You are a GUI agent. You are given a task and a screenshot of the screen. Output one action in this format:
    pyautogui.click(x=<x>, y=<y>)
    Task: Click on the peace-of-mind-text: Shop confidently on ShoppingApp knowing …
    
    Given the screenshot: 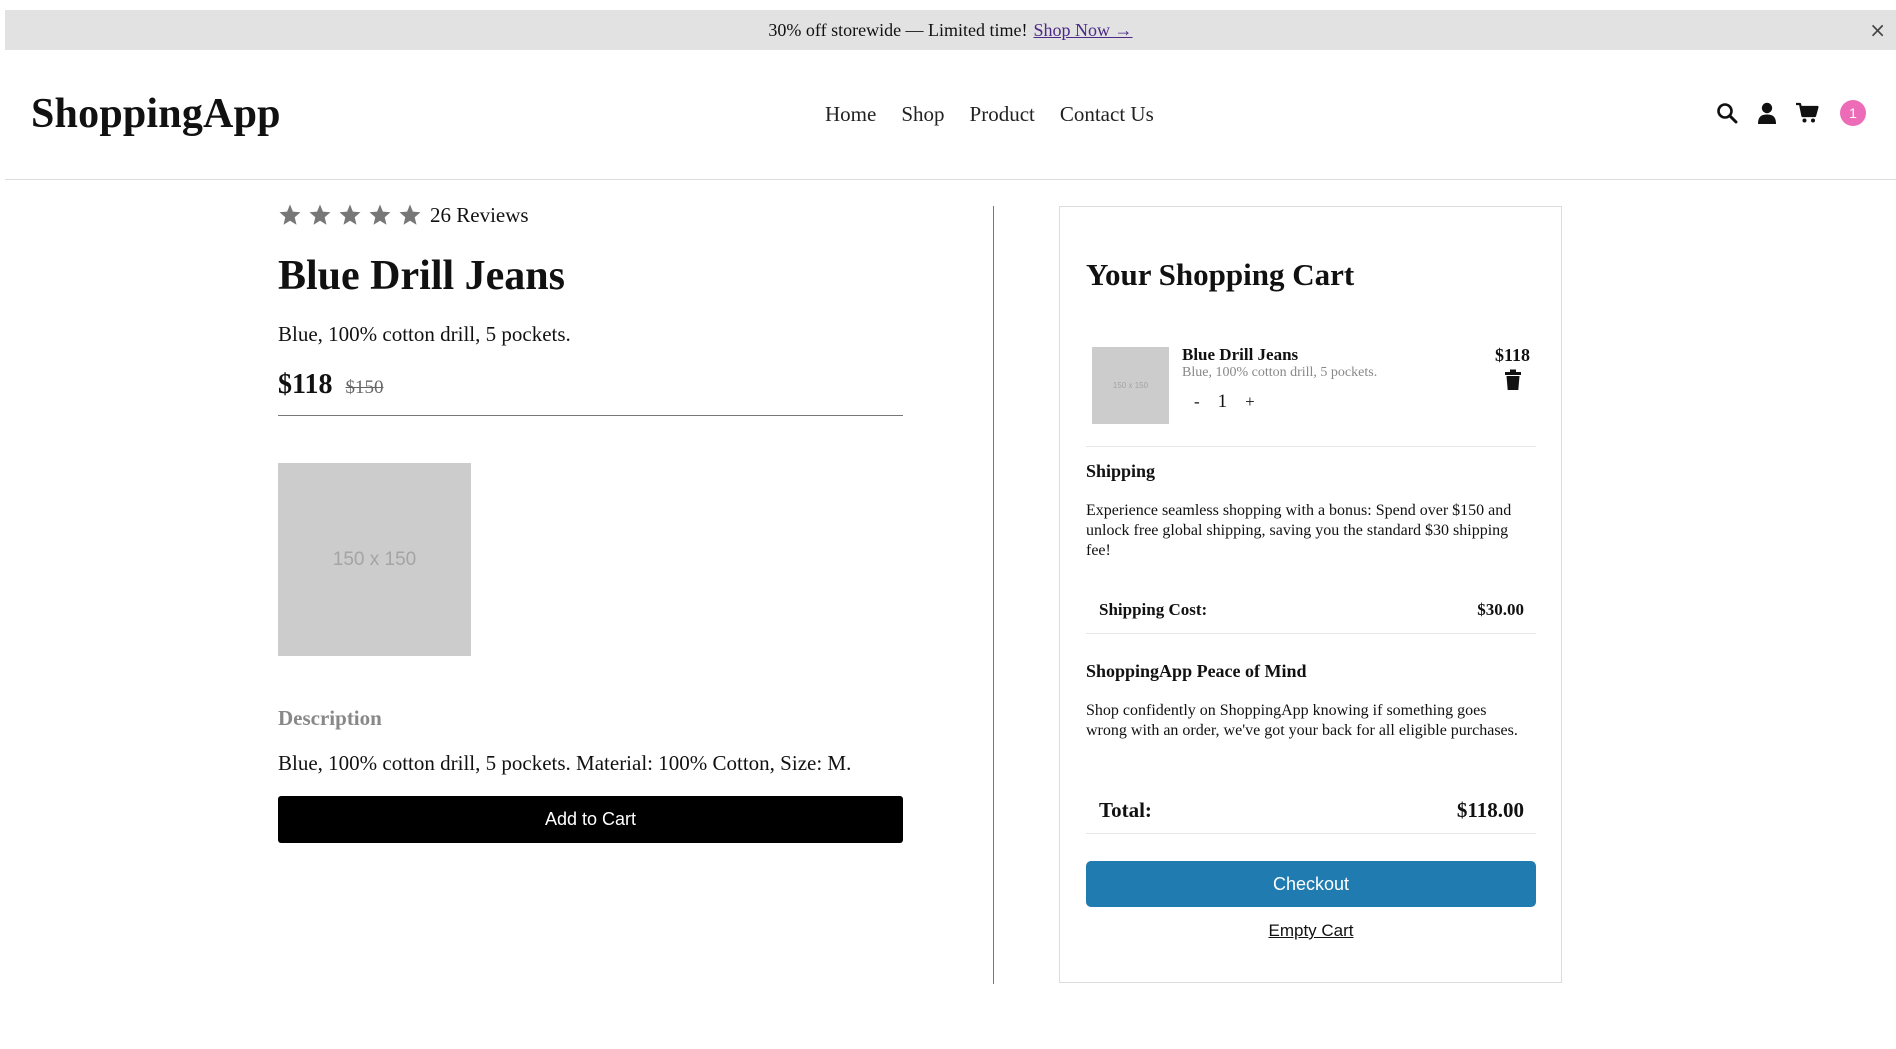 What is the action you would take?
    pyautogui.click(x=1302, y=720)
    